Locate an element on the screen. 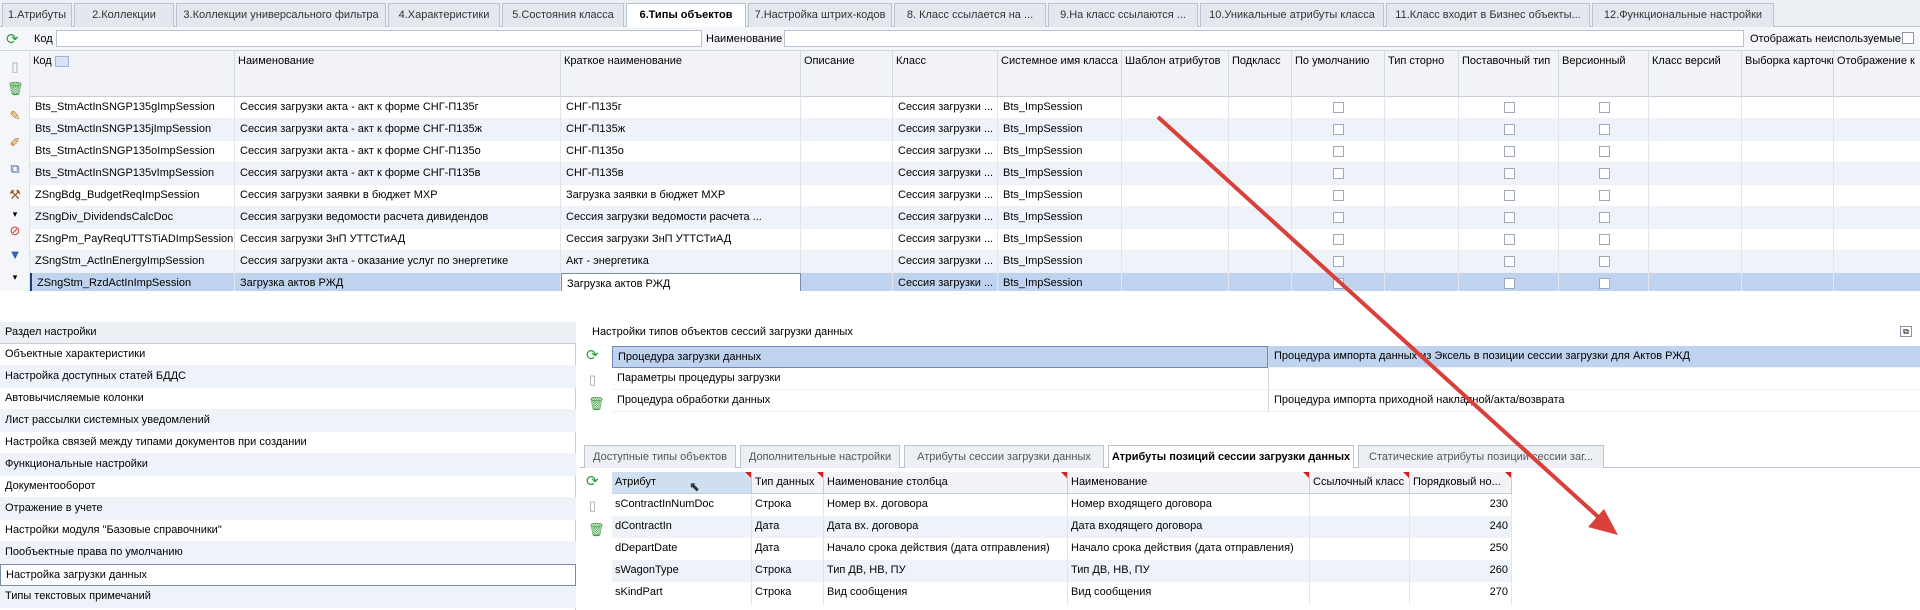 The image size is (1920, 610). col-ref-class: Ссылочный класс is located at coordinates (1360, 483).